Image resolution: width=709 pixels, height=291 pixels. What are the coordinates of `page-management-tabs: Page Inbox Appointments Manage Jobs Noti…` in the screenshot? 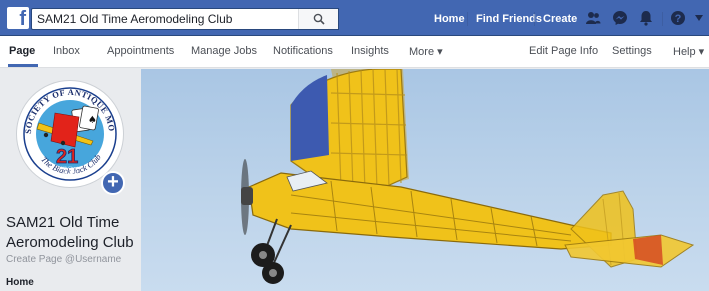 It's located at (354, 52).